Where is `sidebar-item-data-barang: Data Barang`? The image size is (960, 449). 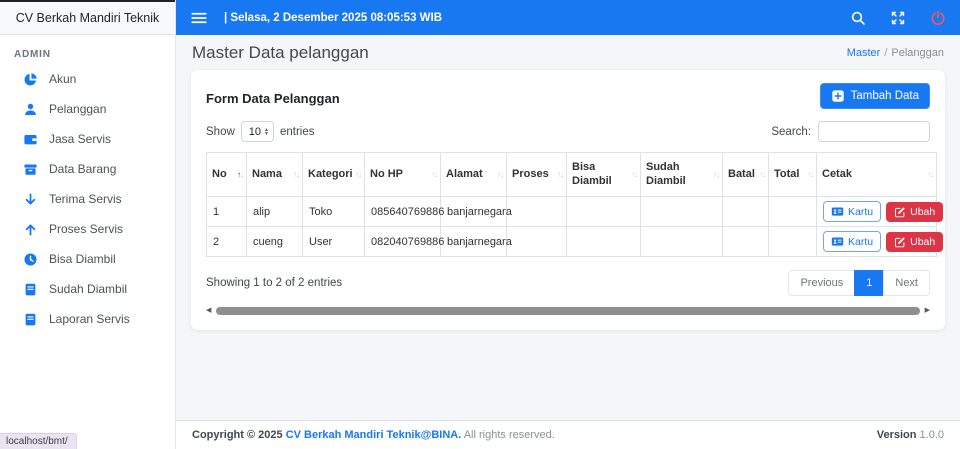
sidebar-item-data-barang: Data Barang is located at coordinates (87, 169).